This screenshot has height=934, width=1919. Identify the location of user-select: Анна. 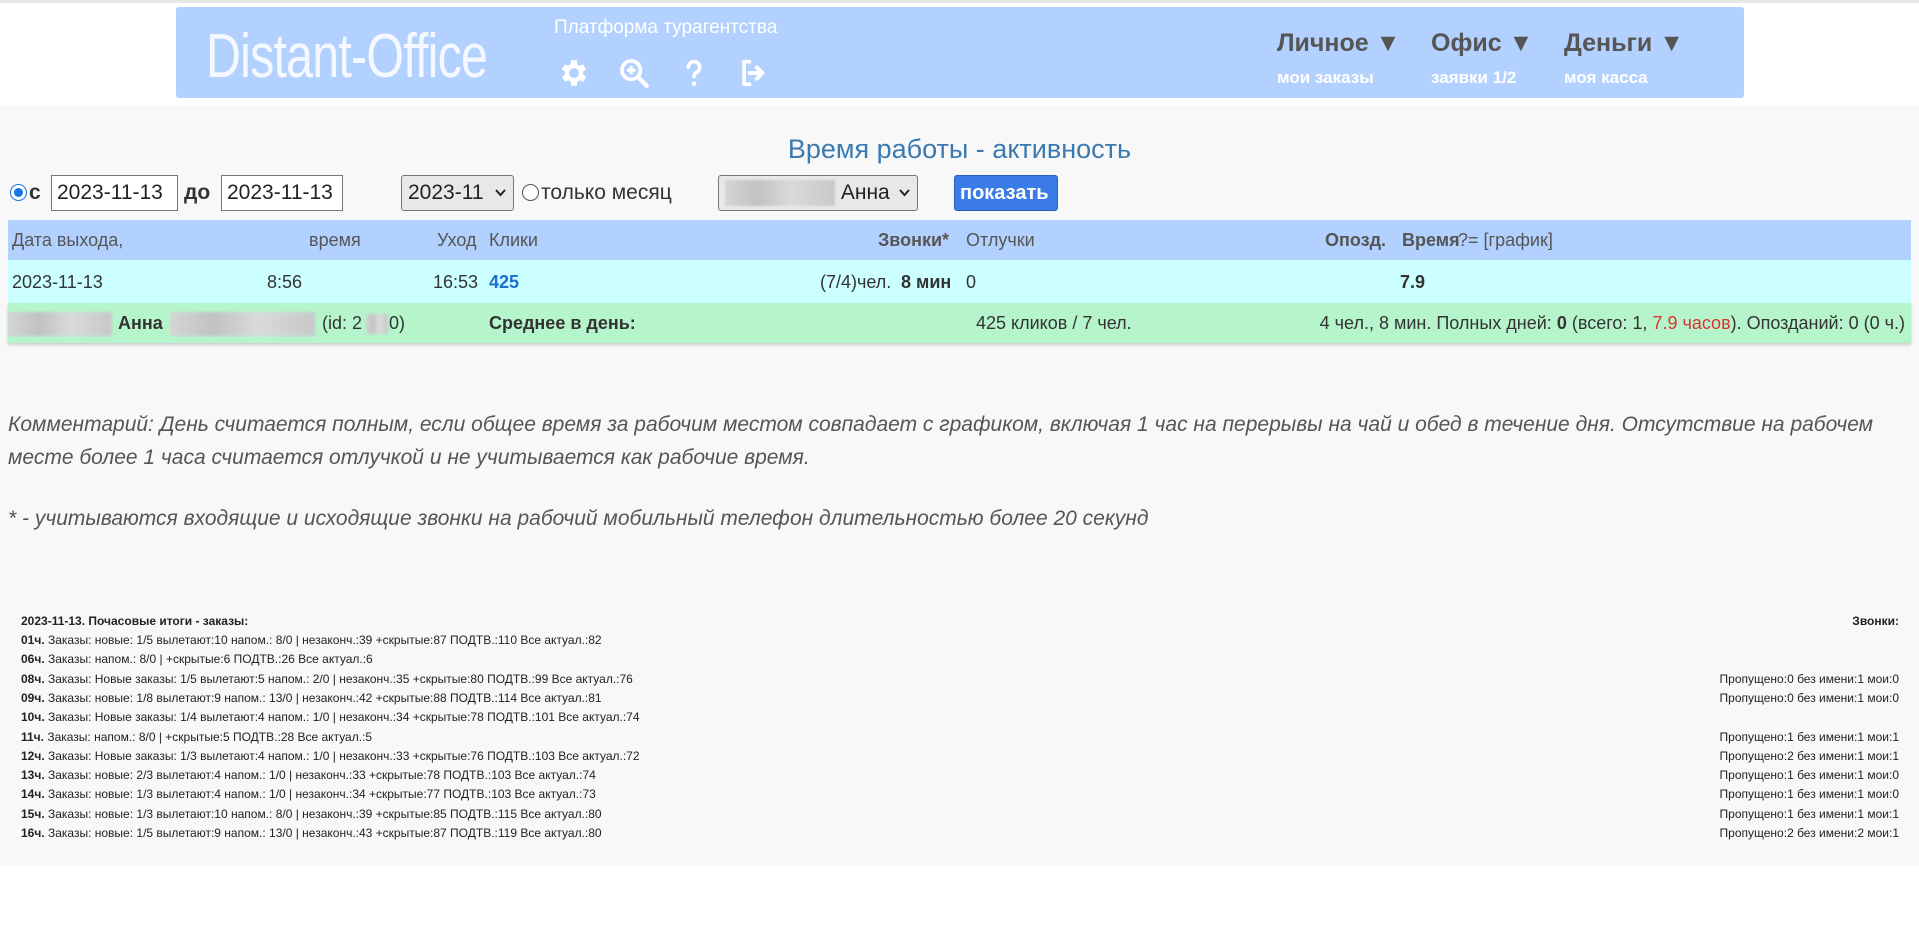
(818, 193).